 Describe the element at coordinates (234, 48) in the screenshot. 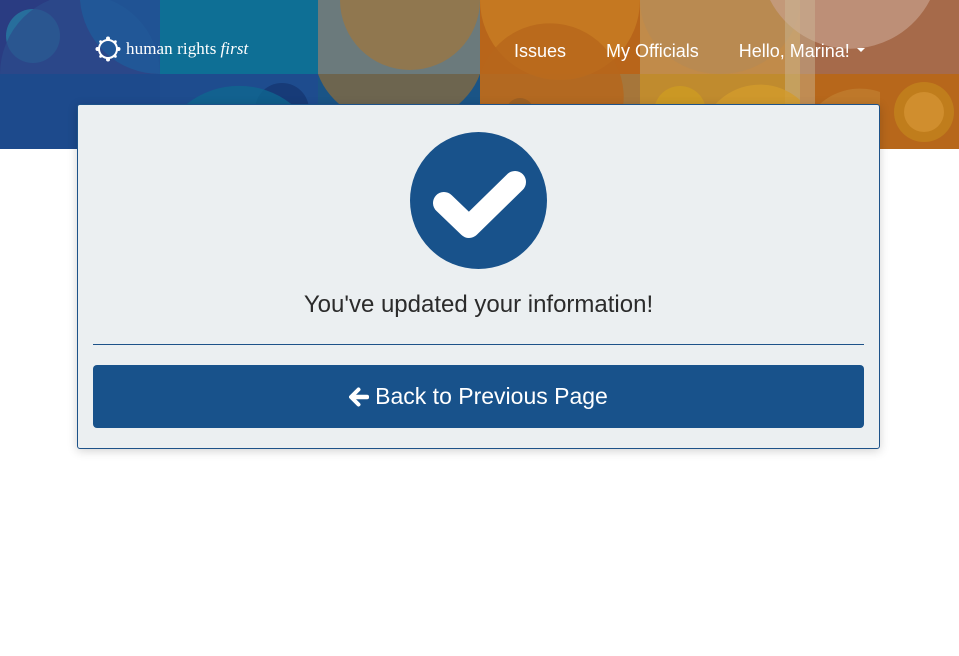

I see `logo-name-emphasis: first` at that location.